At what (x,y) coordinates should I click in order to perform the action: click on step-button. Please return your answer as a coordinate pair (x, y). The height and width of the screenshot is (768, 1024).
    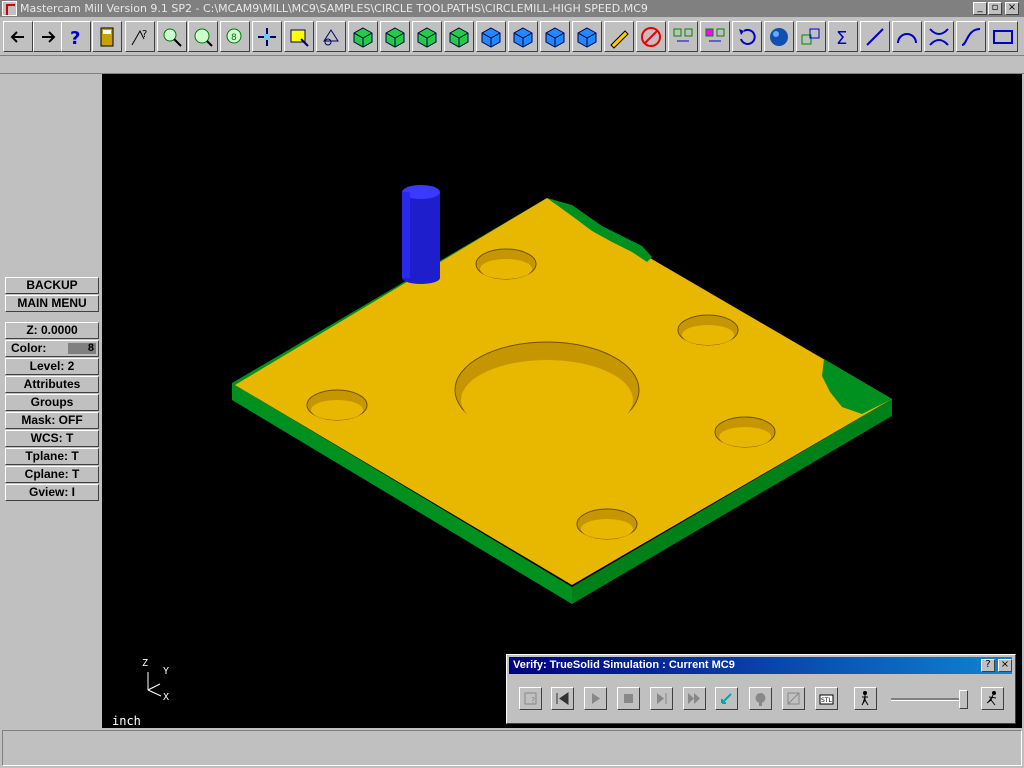
    Looking at the image, I should click on (661, 698).